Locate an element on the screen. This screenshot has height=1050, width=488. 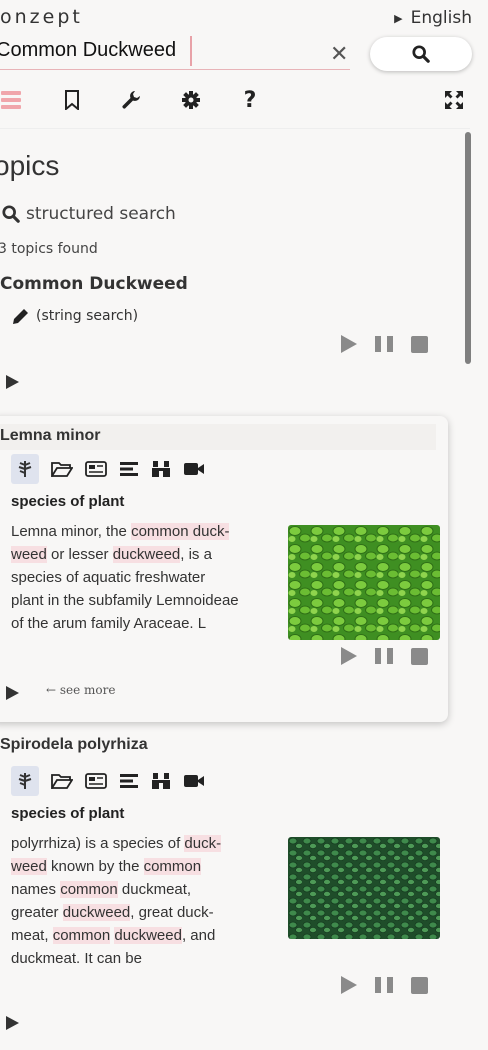
structured-search-link: structured search is located at coordinates (89, 214).